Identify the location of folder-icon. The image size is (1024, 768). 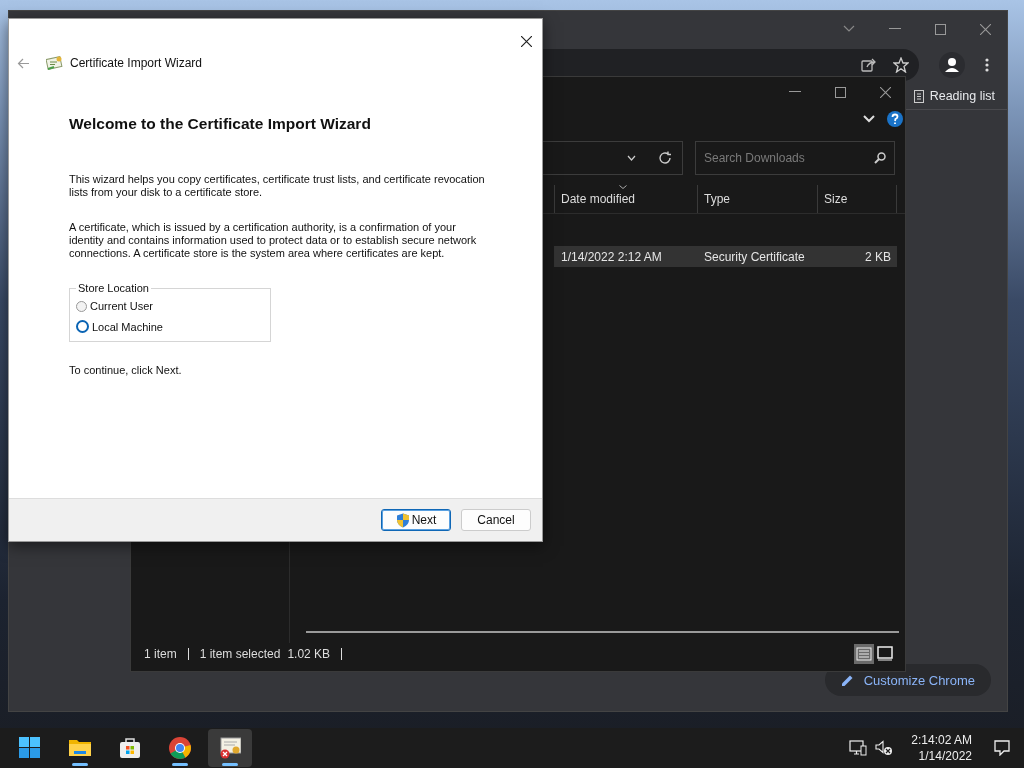
(80, 748).